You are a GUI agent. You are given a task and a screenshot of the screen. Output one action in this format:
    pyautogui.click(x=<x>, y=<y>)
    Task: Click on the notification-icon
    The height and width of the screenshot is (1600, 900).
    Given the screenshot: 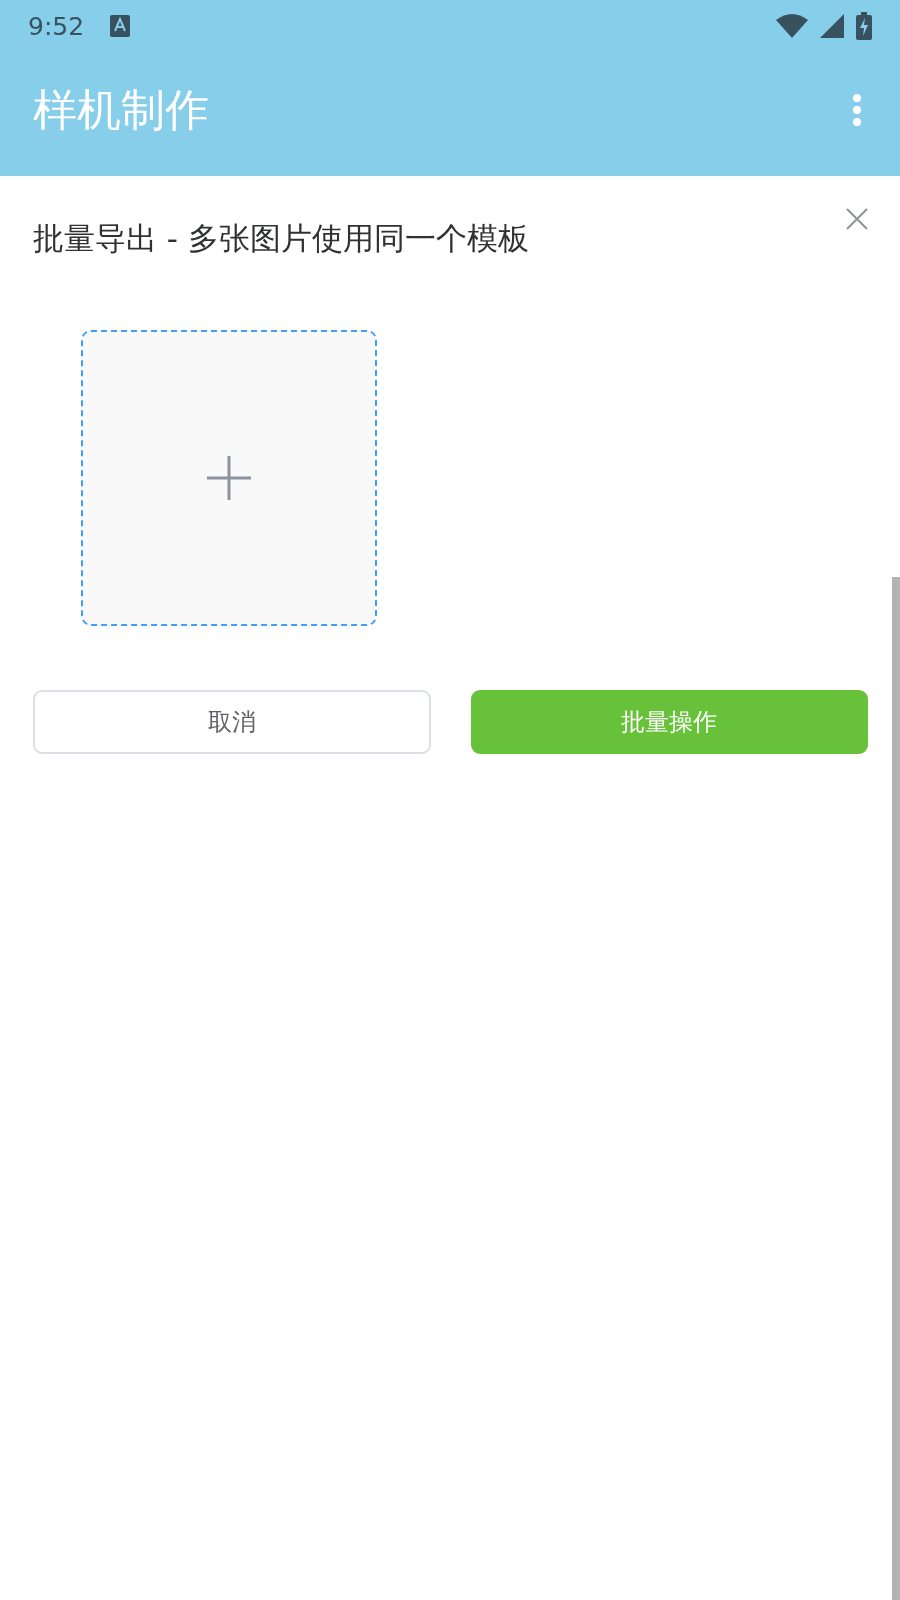 What is the action you would take?
    pyautogui.click(x=120, y=26)
    